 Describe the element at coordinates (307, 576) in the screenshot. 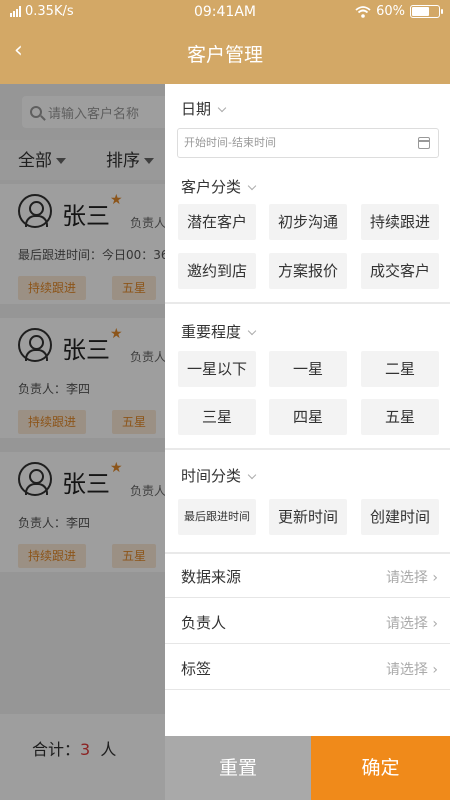

I see `data-source-row: 数据来源 请选择 ›` at that location.